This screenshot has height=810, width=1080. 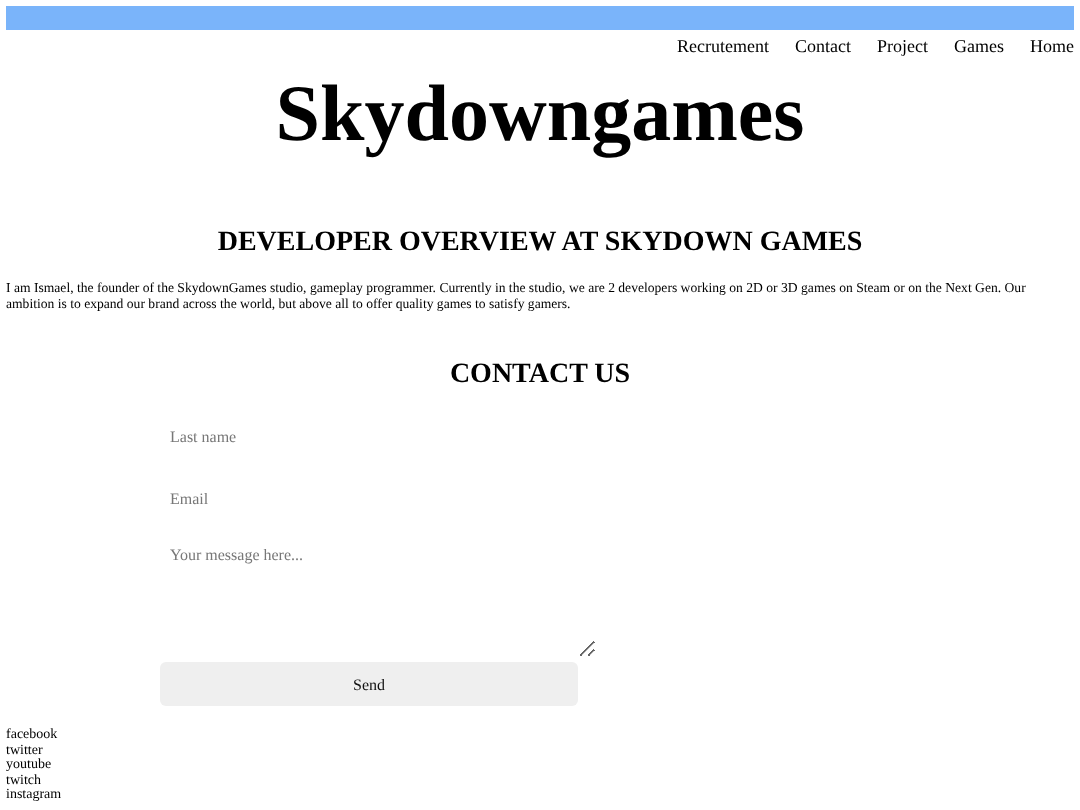 What do you see at coordinates (1052, 46) in the screenshot?
I see `nav-link: Home` at bounding box center [1052, 46].